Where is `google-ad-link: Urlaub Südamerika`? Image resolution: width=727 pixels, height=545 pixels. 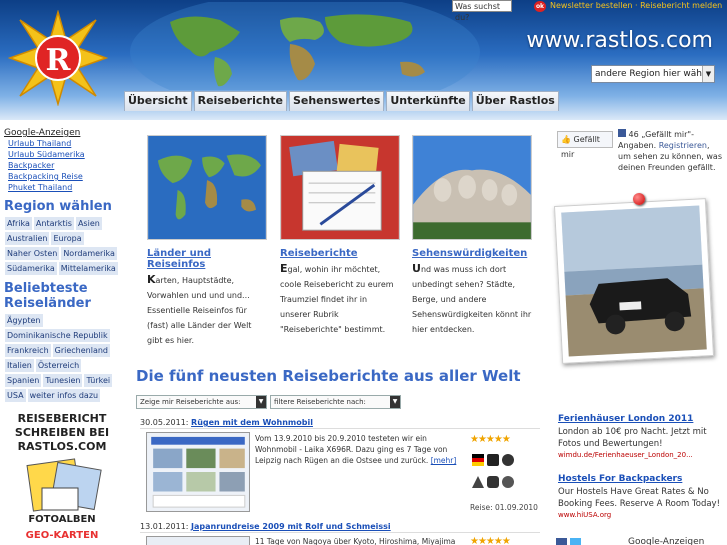
google-ad-link: Urlaub Südamerika is located at coordinates (65, 154).